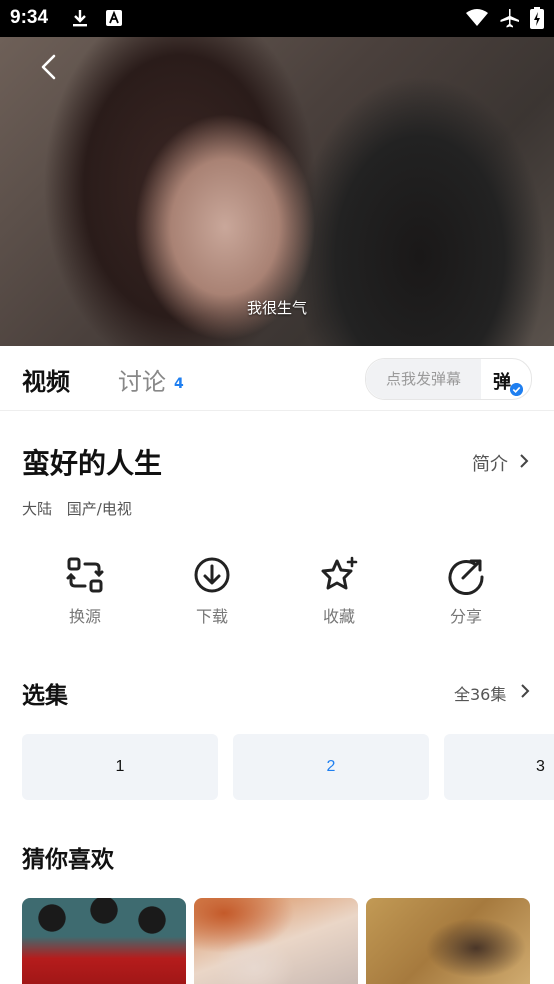  What do you see at coordinates (68, 860) in the screenshot?
I see `recommend-title: 猜你喜欢` at bounding box center [68, 860].